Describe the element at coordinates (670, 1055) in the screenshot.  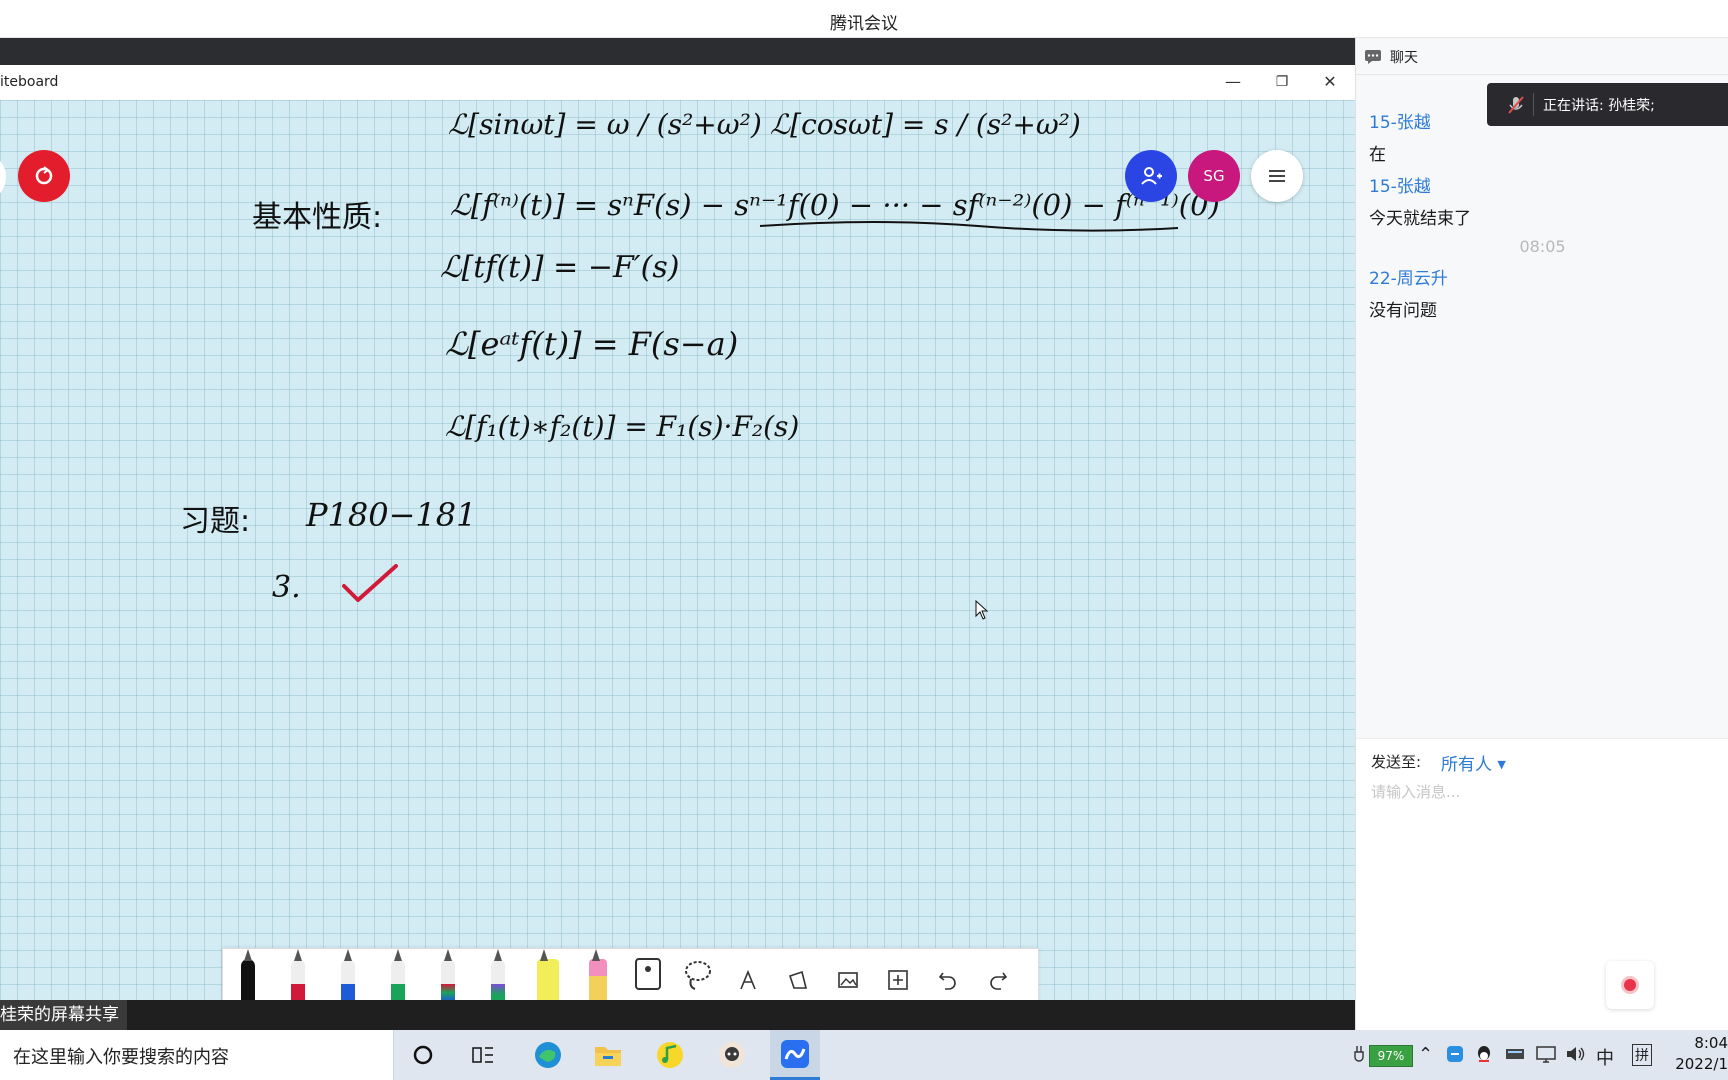
I see `music-app-icon` at that location.